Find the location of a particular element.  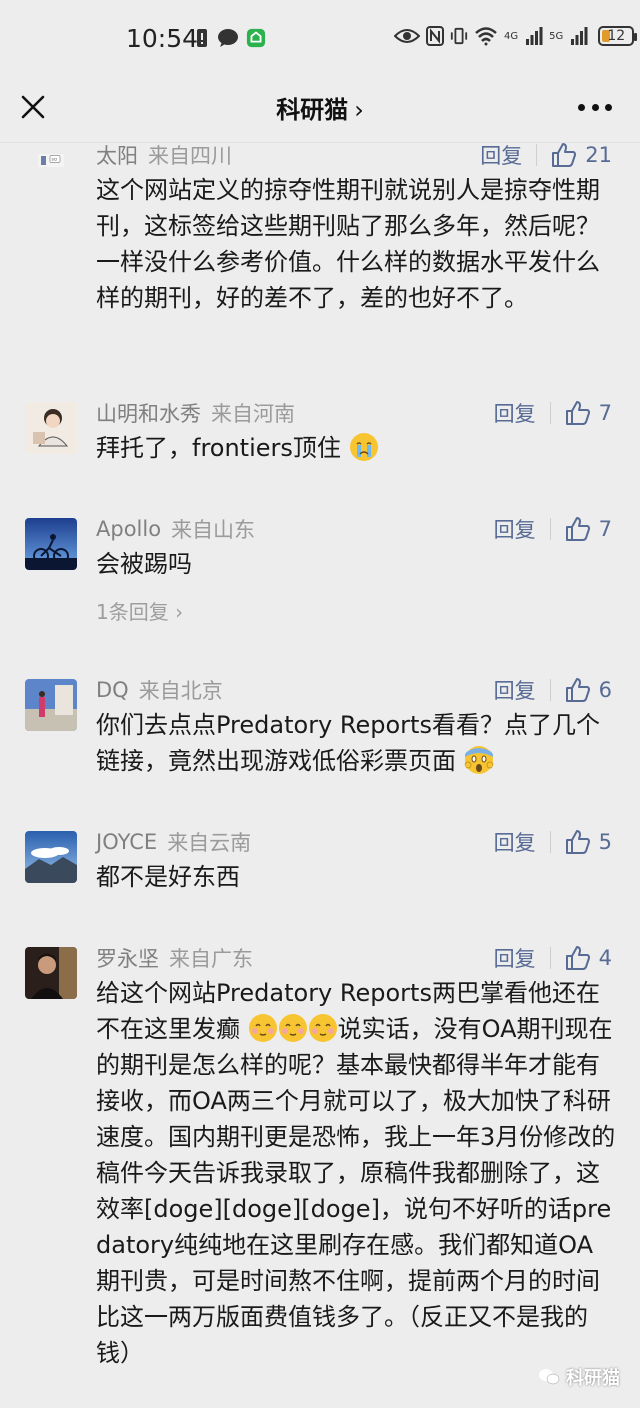

vibrate-icon is located at coordinates (459, 36).